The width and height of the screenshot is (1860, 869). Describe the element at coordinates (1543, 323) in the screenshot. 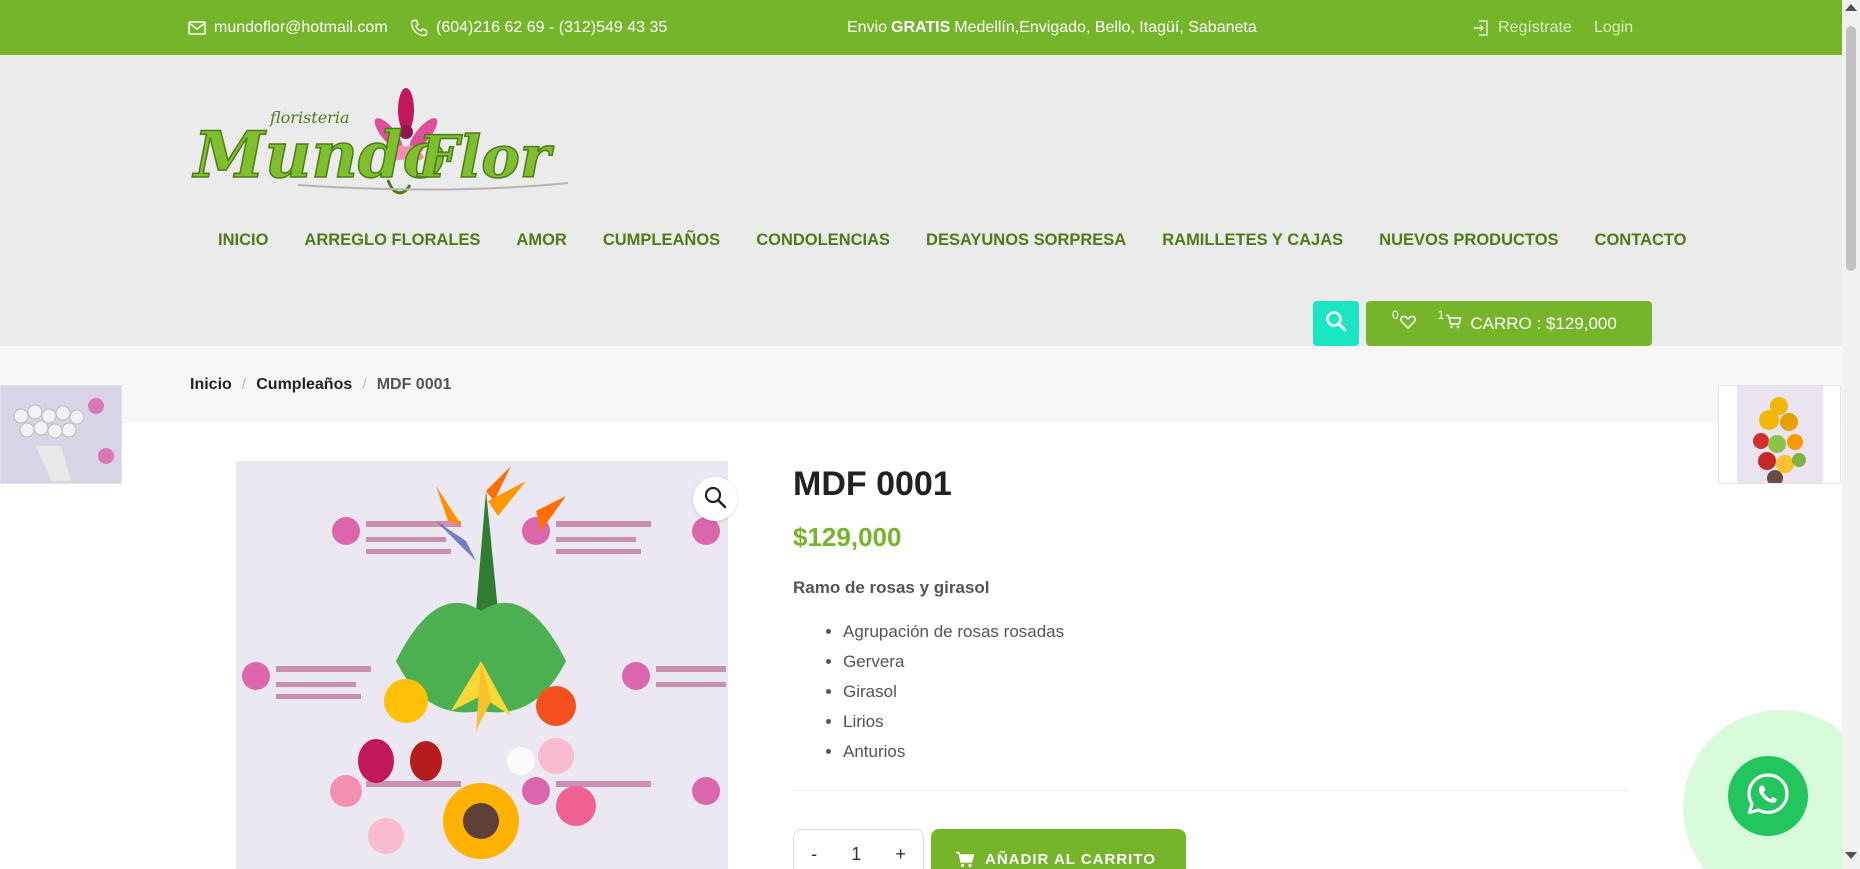

I see `cart-label: CARRO : $129,000` at that location.